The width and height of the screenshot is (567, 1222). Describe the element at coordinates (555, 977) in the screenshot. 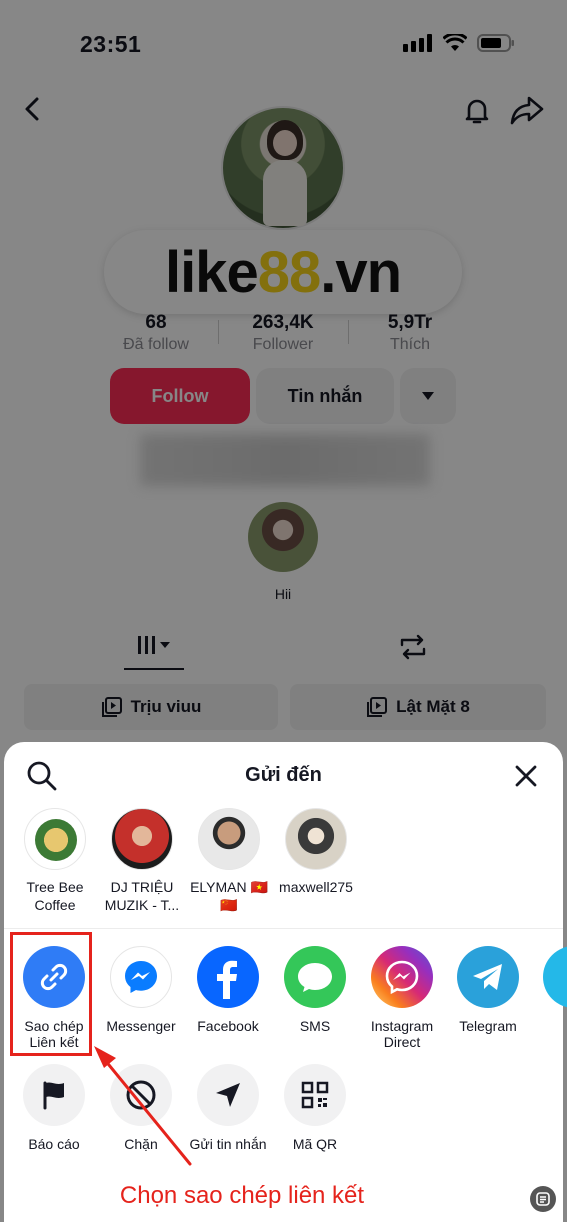

I see `partial-app-icon` at that location.